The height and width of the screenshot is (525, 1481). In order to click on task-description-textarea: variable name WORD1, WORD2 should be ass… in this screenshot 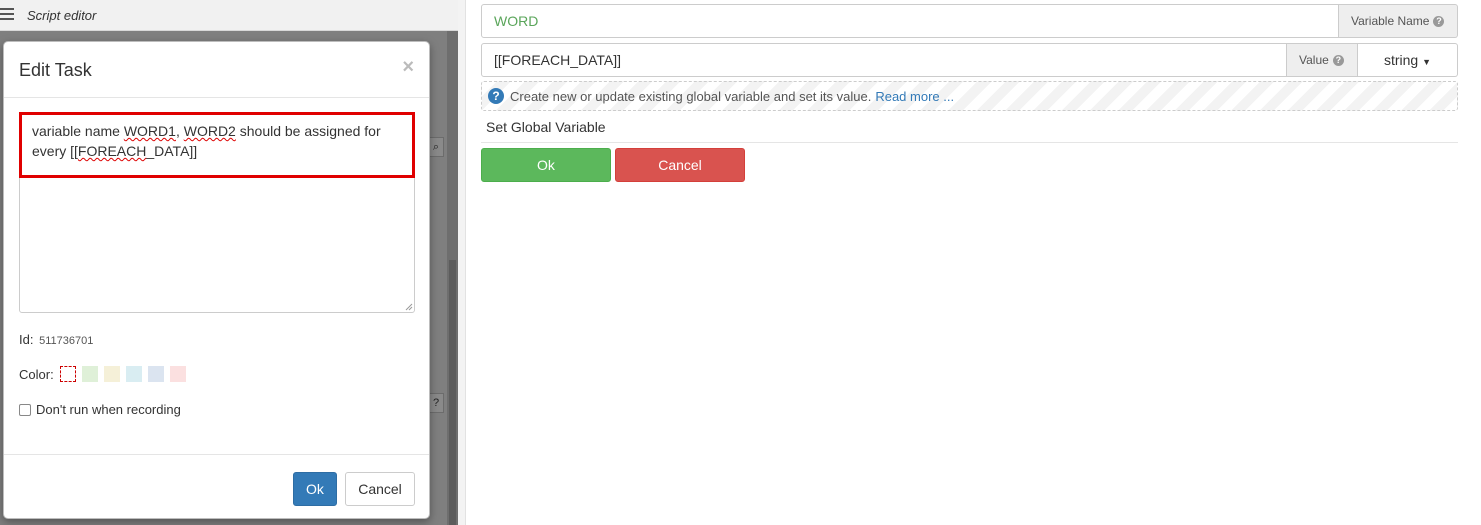, I will do `click(217, 212)`.